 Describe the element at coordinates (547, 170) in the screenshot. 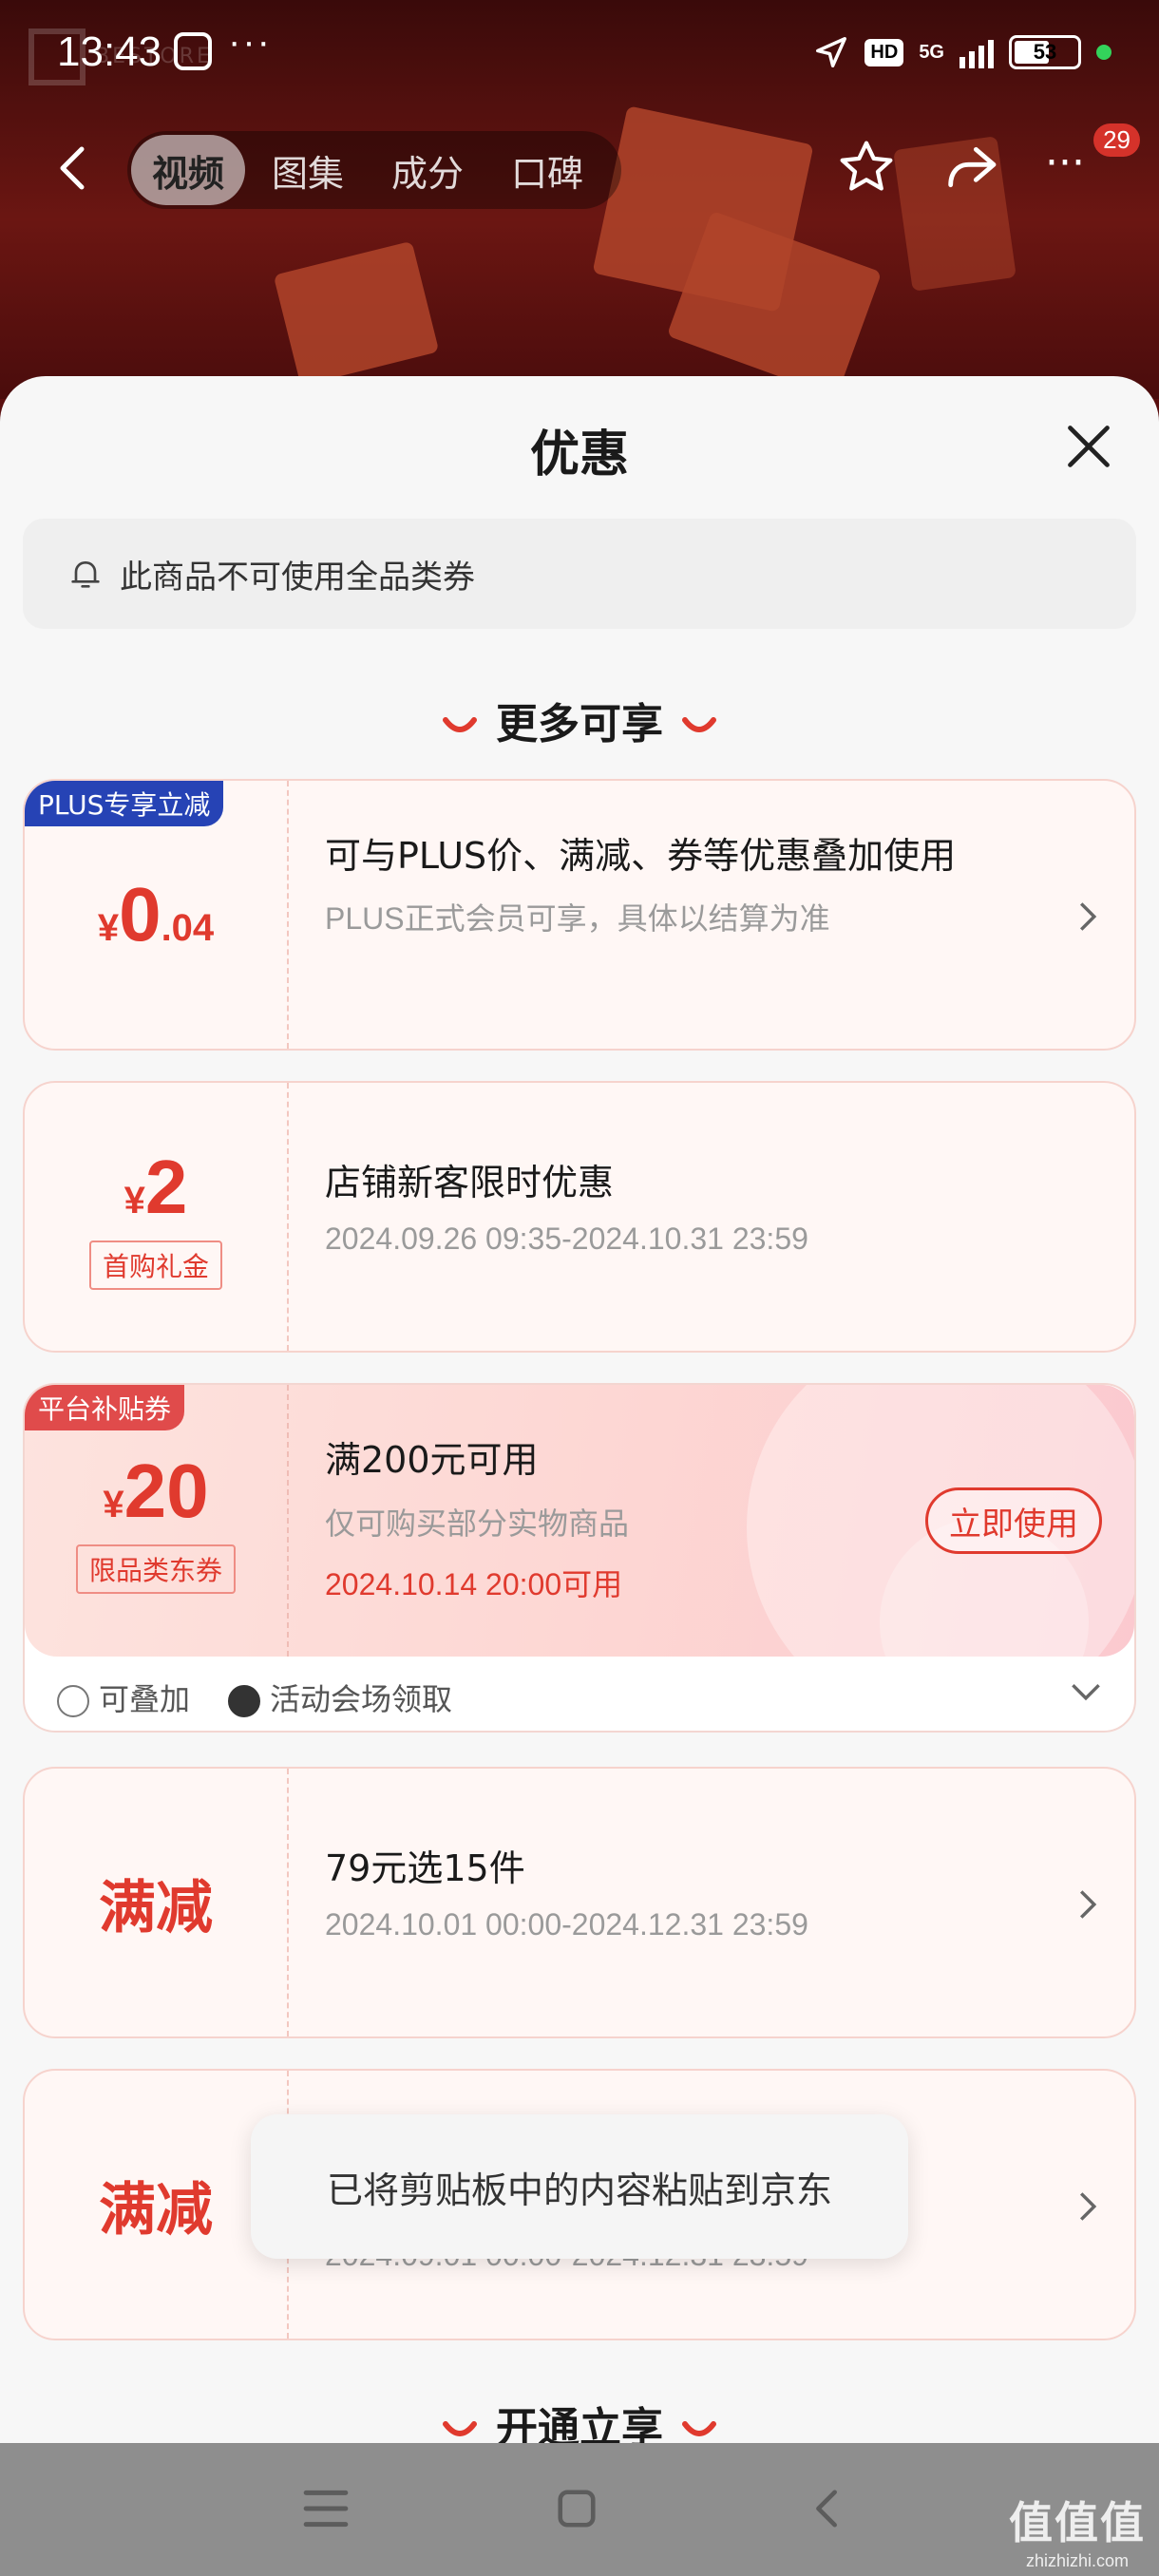

I see `tab-reviews: 口碑` at that location.